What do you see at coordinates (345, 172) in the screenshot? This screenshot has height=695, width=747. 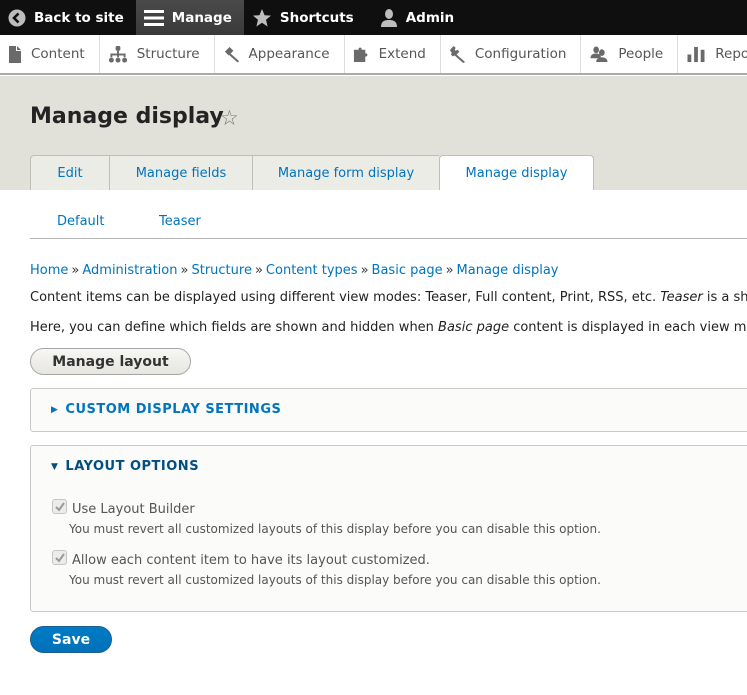 I see `tab-manage-form-display: Manage form display` at bounding box center [345, 172].